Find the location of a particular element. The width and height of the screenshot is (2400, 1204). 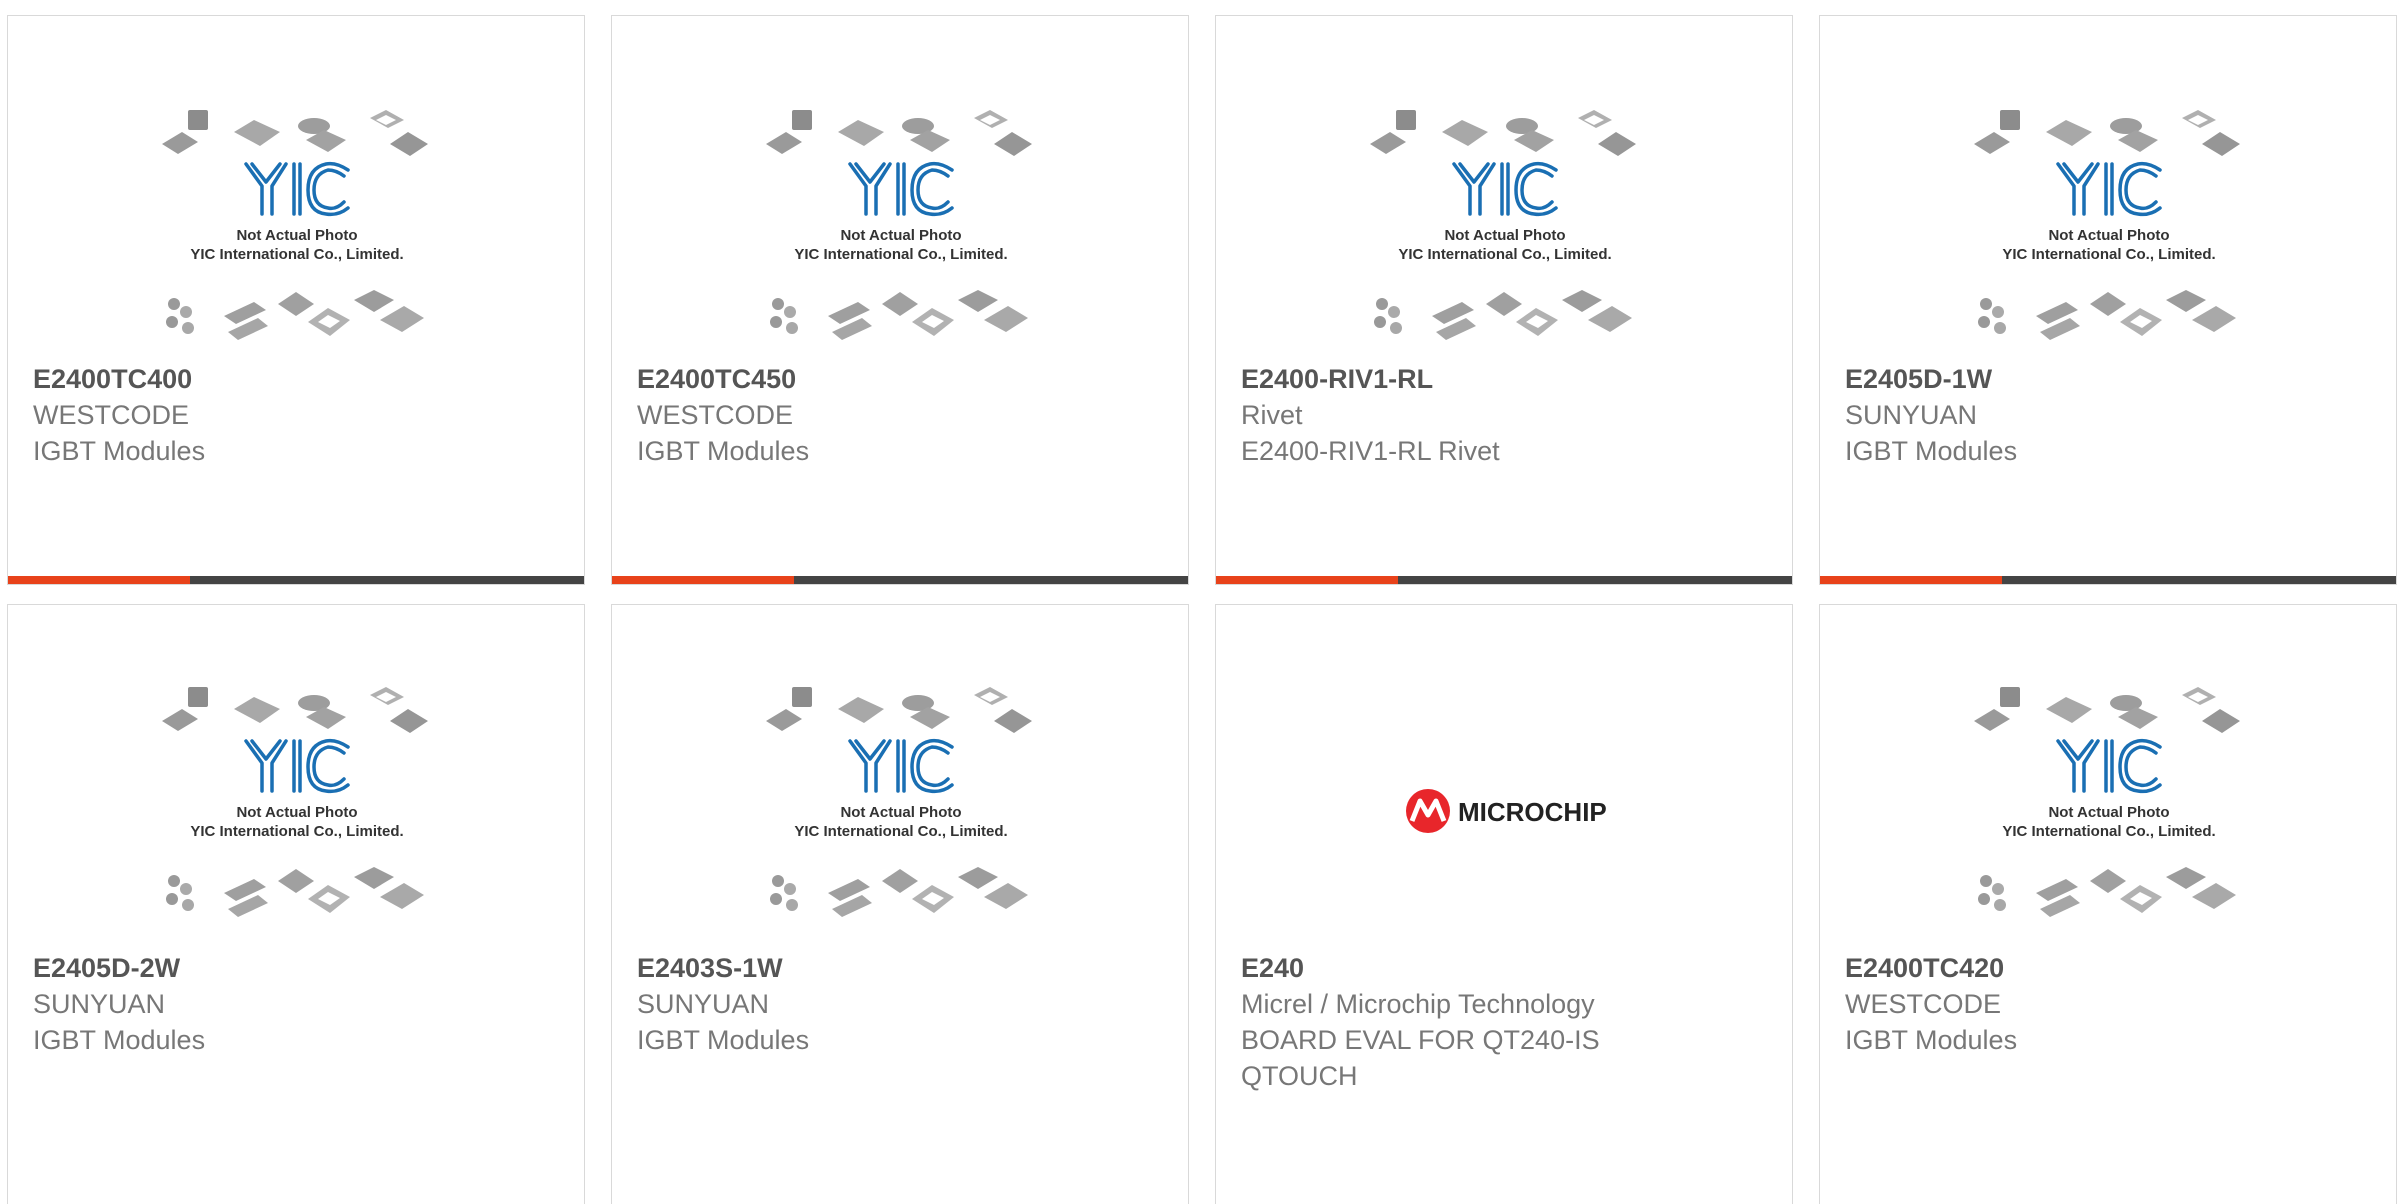

microchip-product-image: MICROCHIP is located at coordinates (1505, 811).